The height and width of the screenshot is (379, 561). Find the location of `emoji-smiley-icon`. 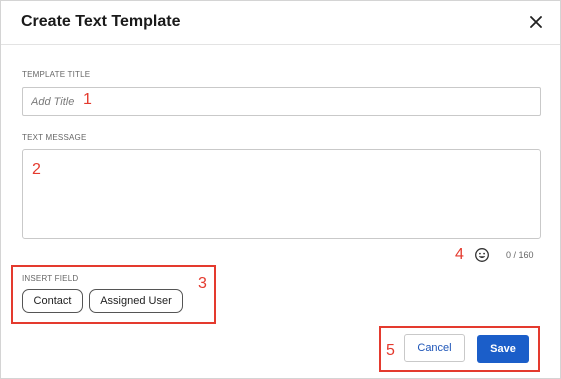

emoji-smiley-icon is located at coordinates (482, 255).